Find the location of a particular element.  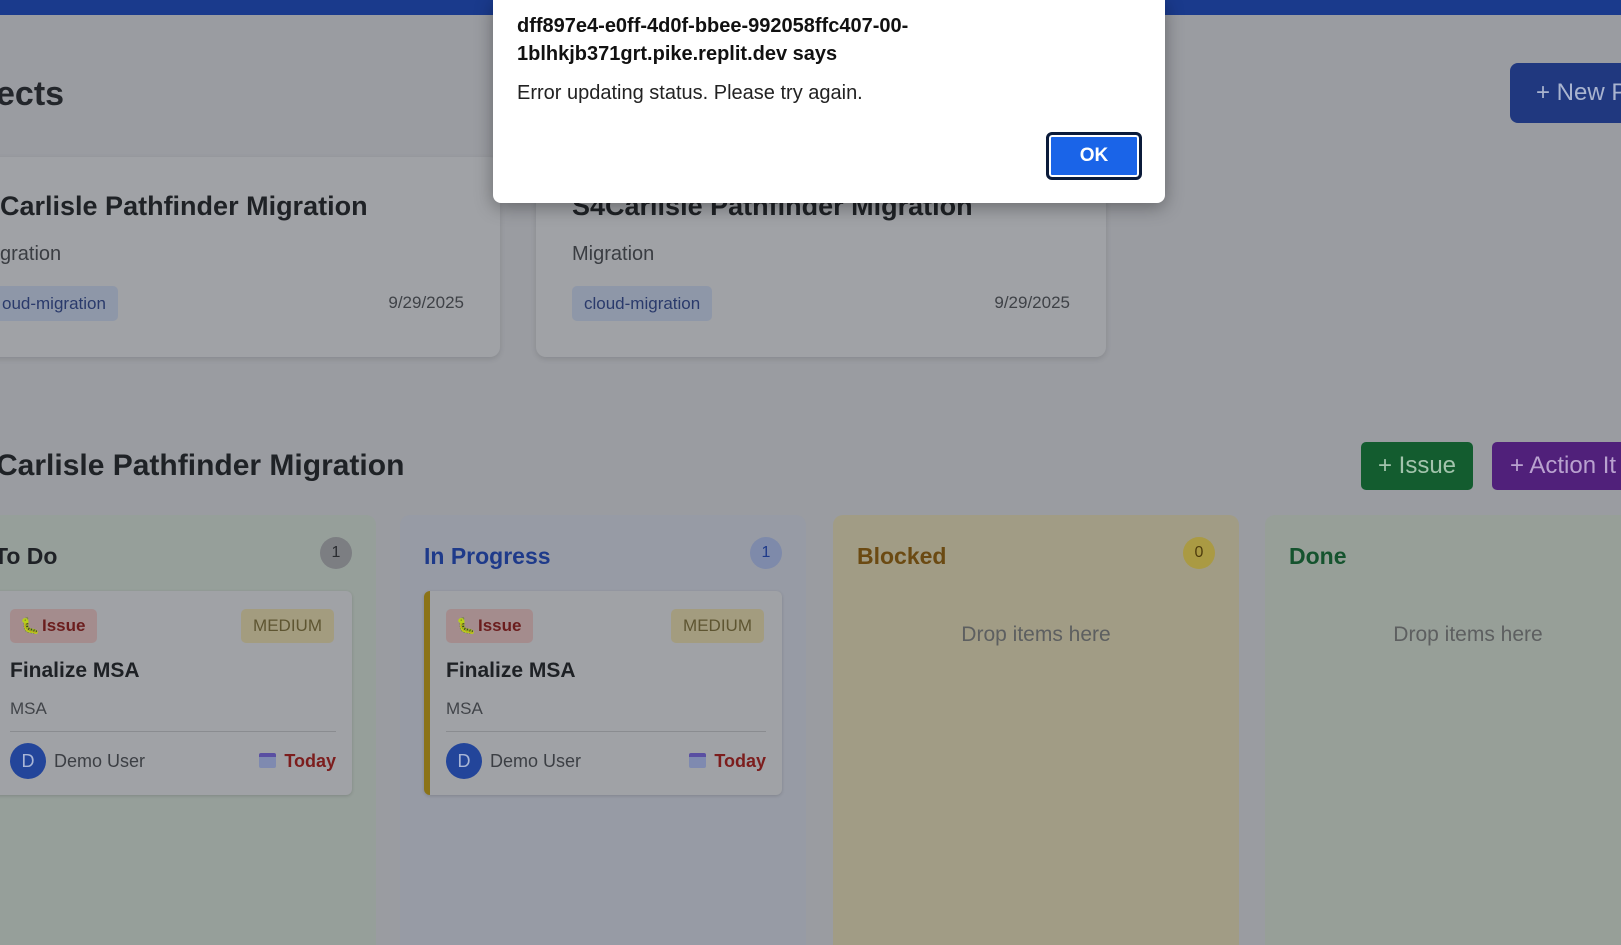

column-done: Done Drop items here is located at coordinates (1443, 730).